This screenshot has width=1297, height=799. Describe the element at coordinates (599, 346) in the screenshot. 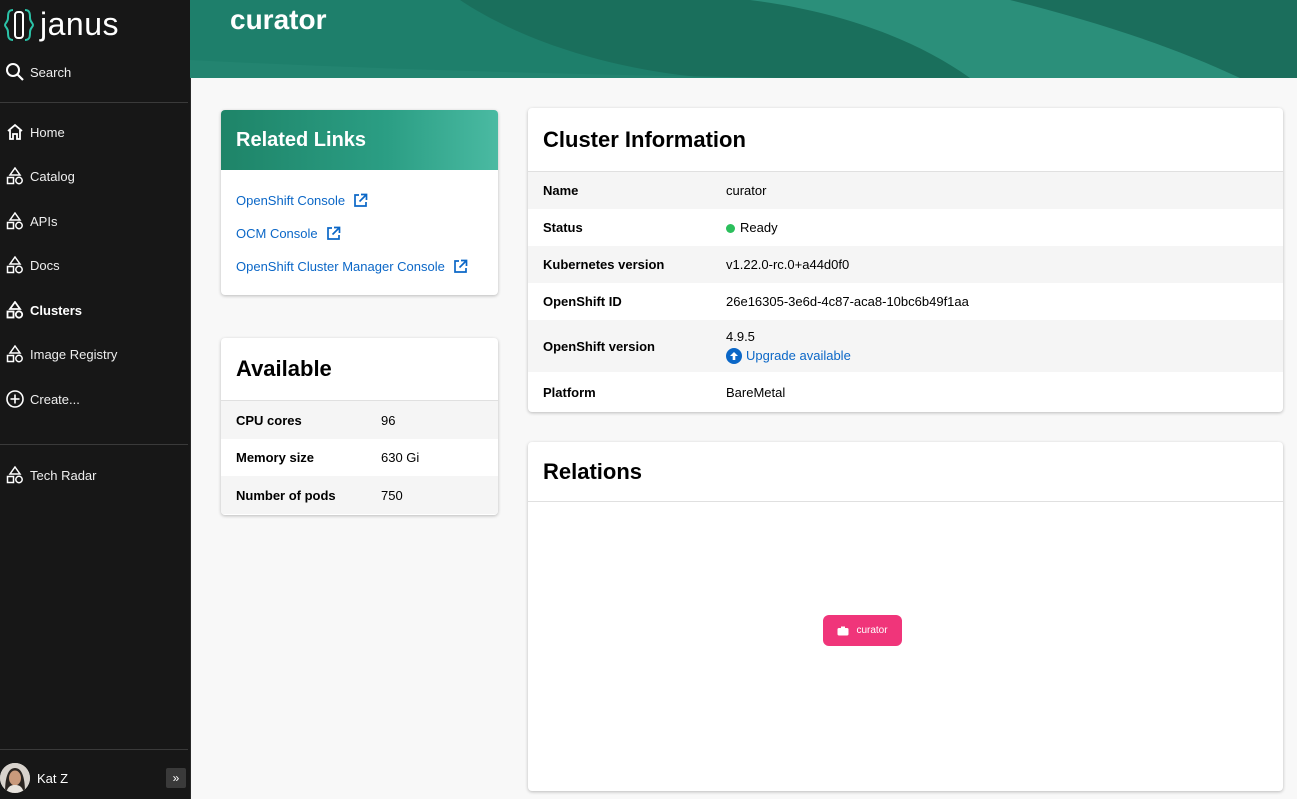

I see `row-label: OpenShift version` at that location.